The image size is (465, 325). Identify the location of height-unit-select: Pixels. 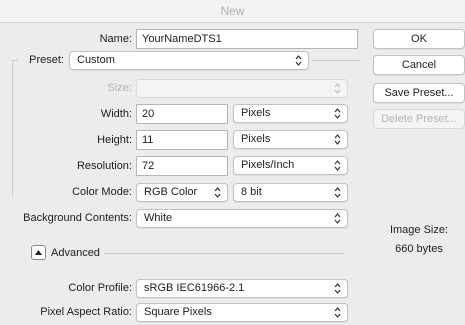
(290, 139).